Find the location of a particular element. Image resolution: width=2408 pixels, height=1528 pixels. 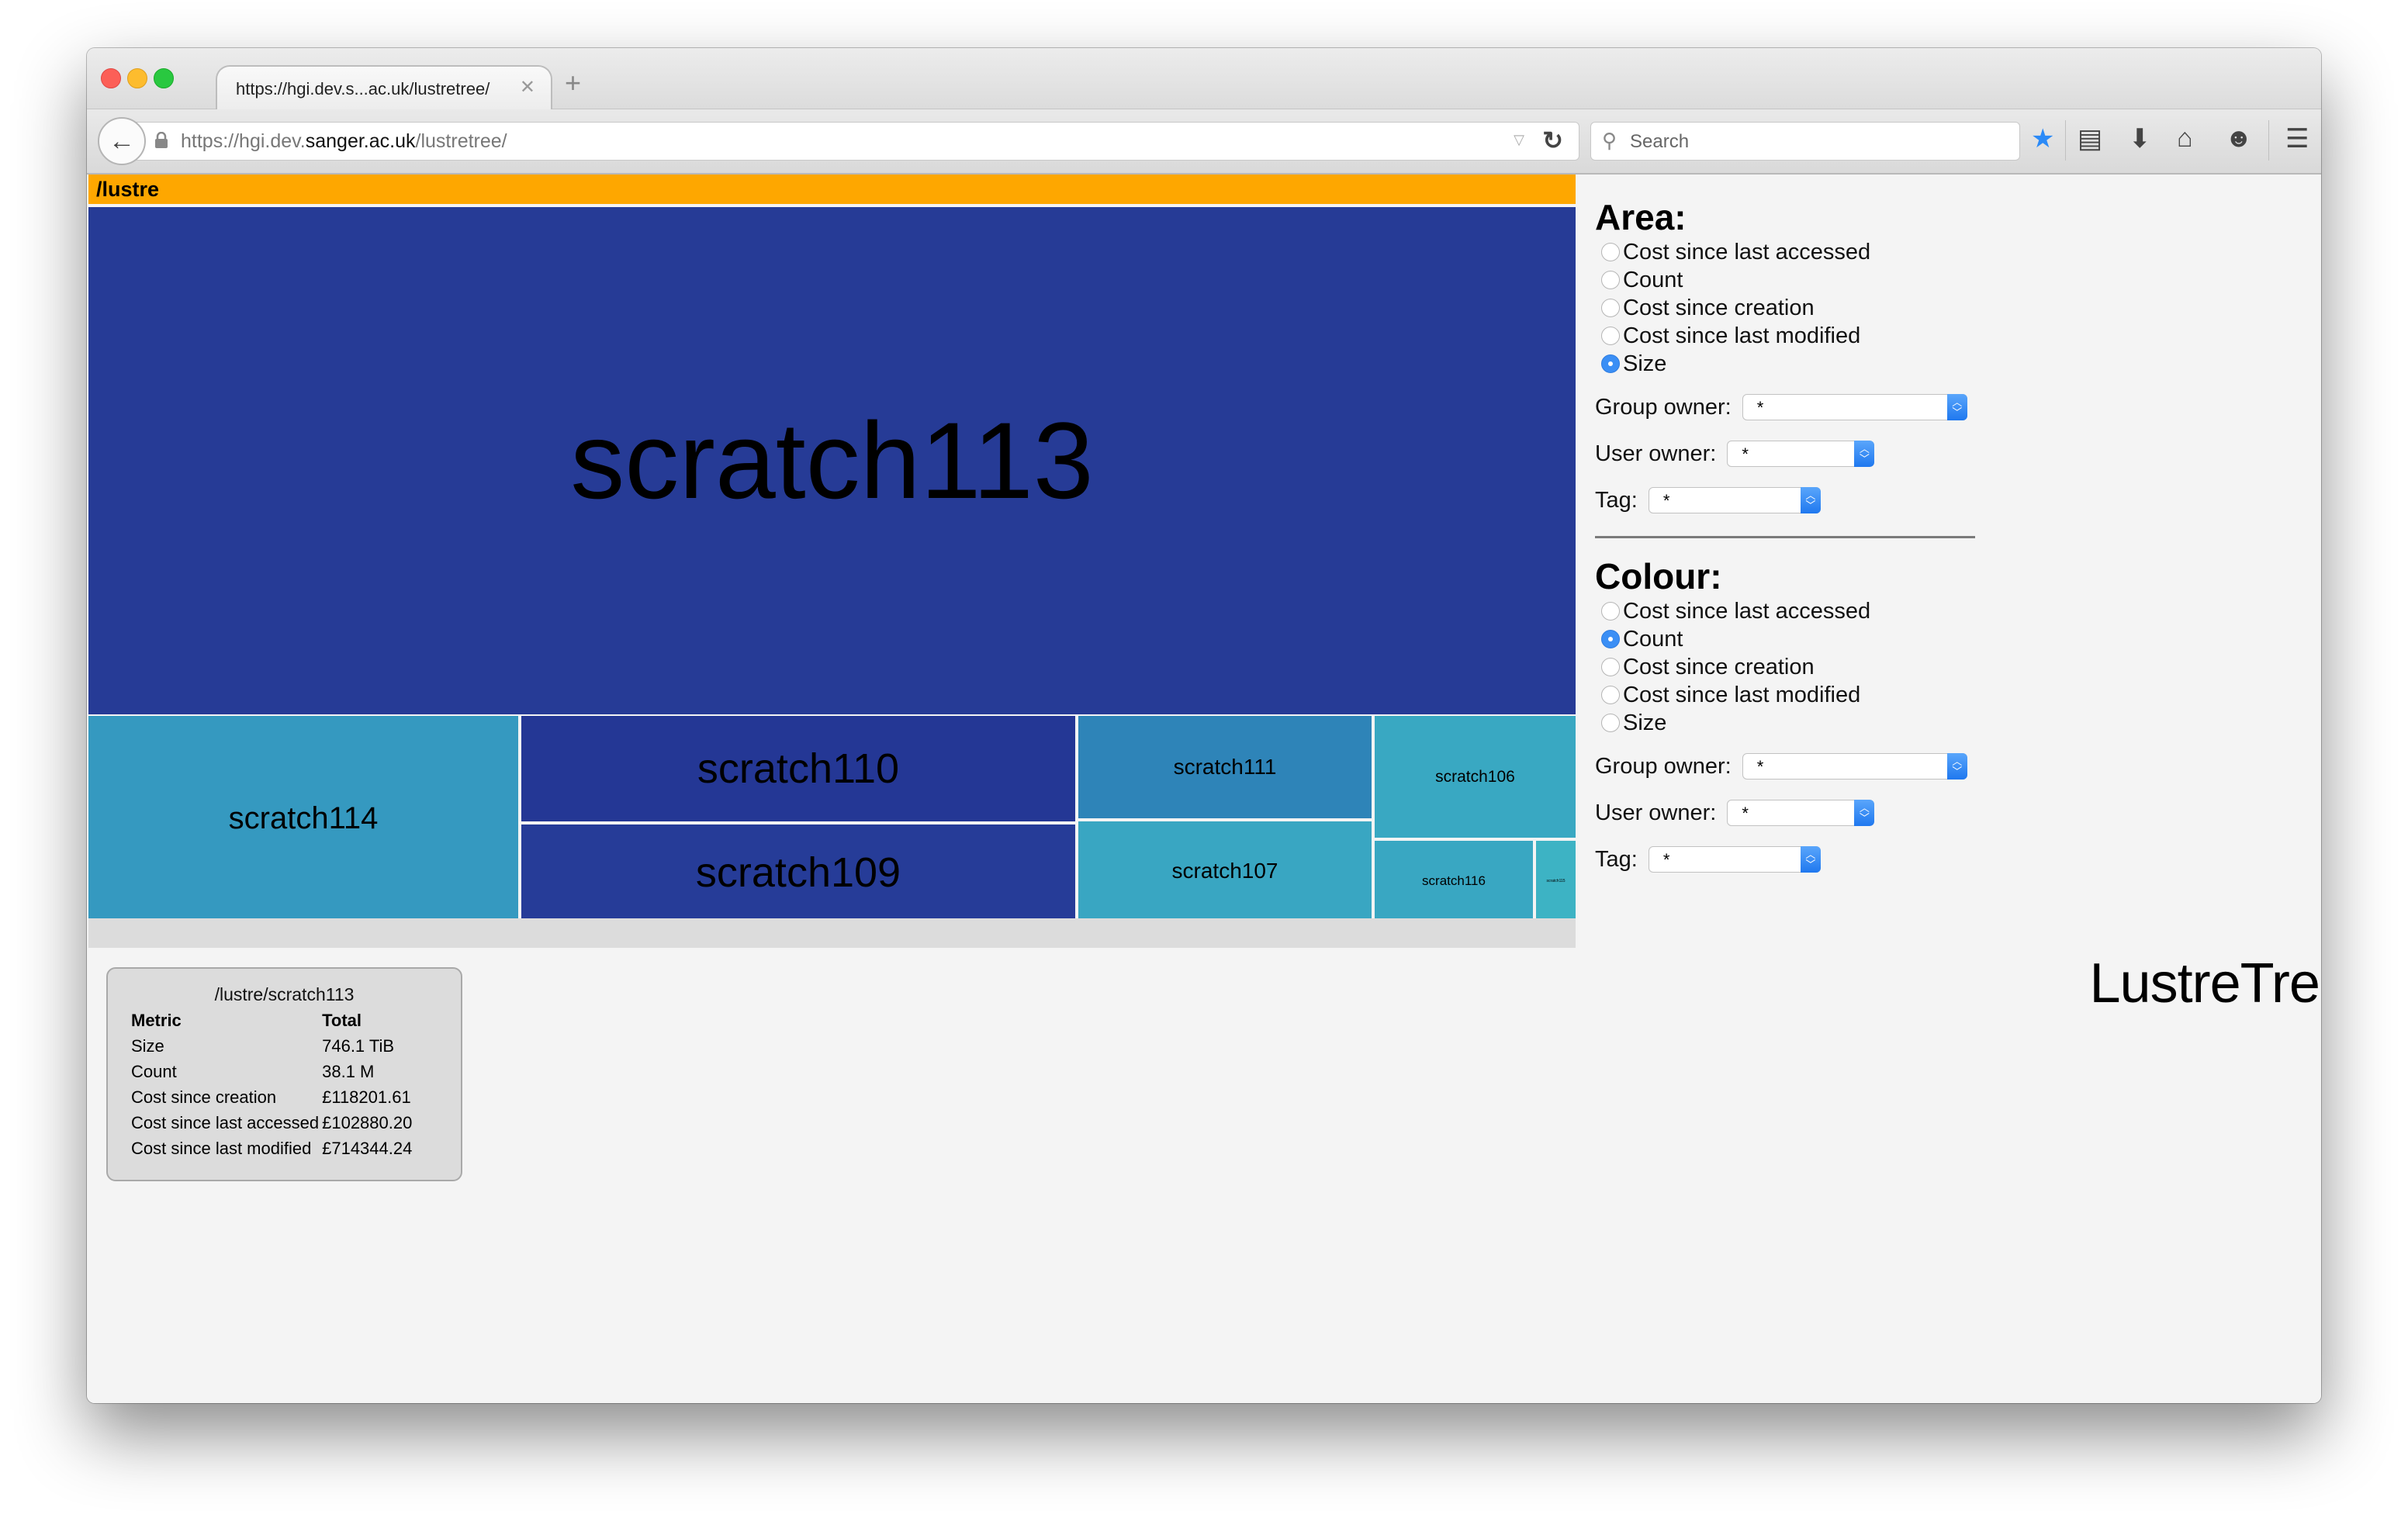

area-option: Cost since creation is located at coordinates (1812, 308).